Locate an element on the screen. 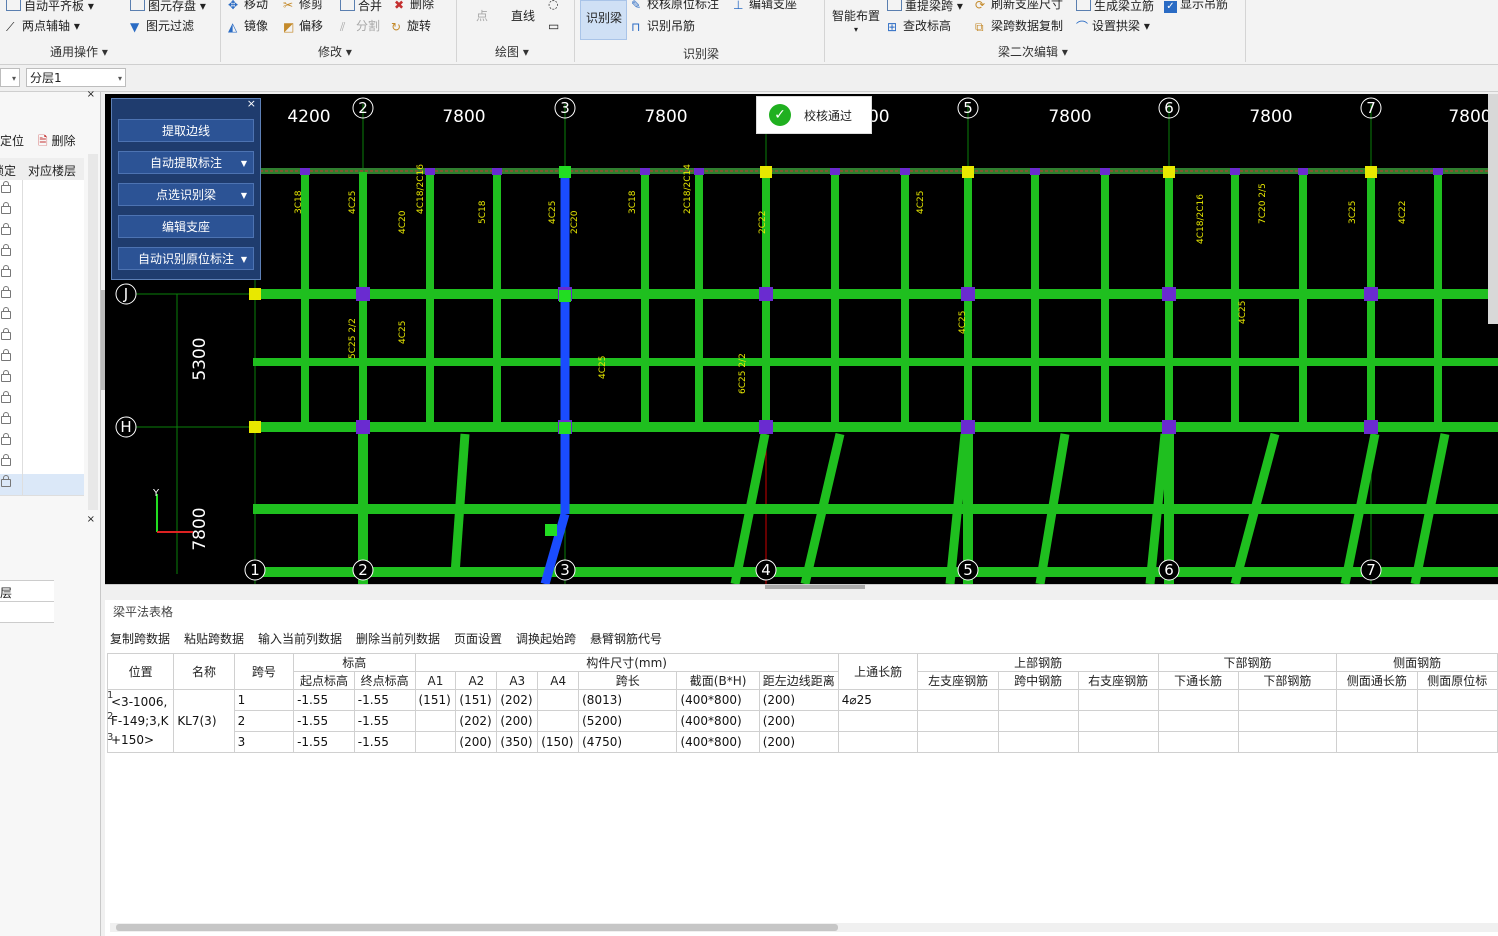 This screenshot has width=1498, height=936. cell-name: KL7(3) is located at coordinates (204, 721).